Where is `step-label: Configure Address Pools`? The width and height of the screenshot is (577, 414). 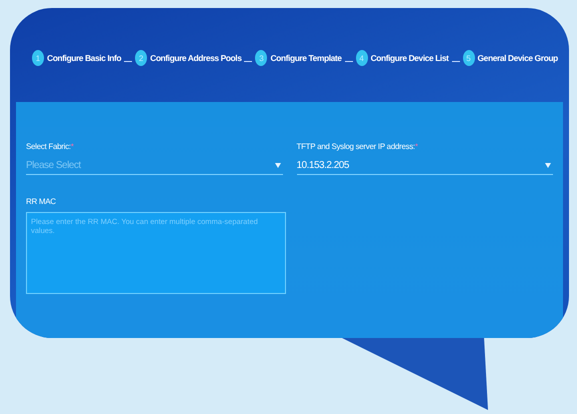 step-label: Configure Address Pools is located at coordinates (196, 58).